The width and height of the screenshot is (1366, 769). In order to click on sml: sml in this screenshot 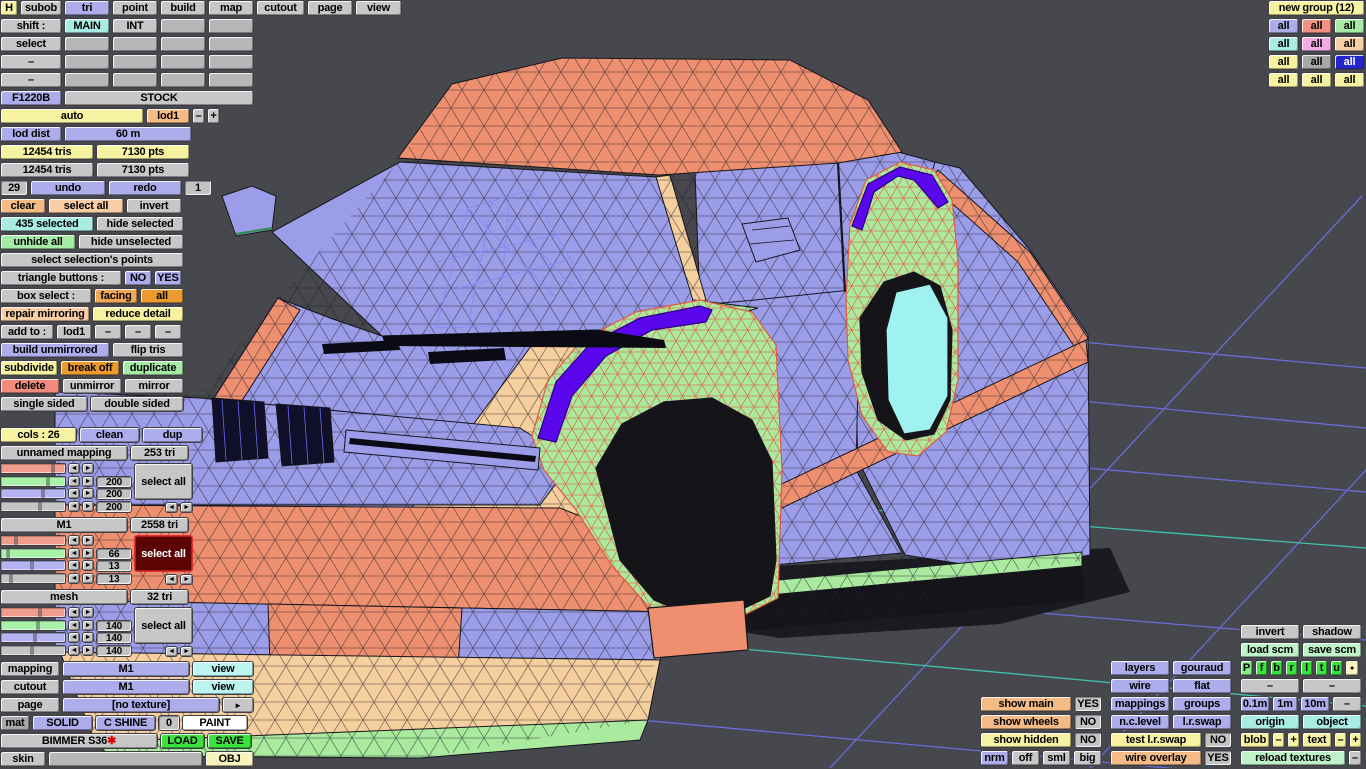, I will do `click(1056, 758)`.